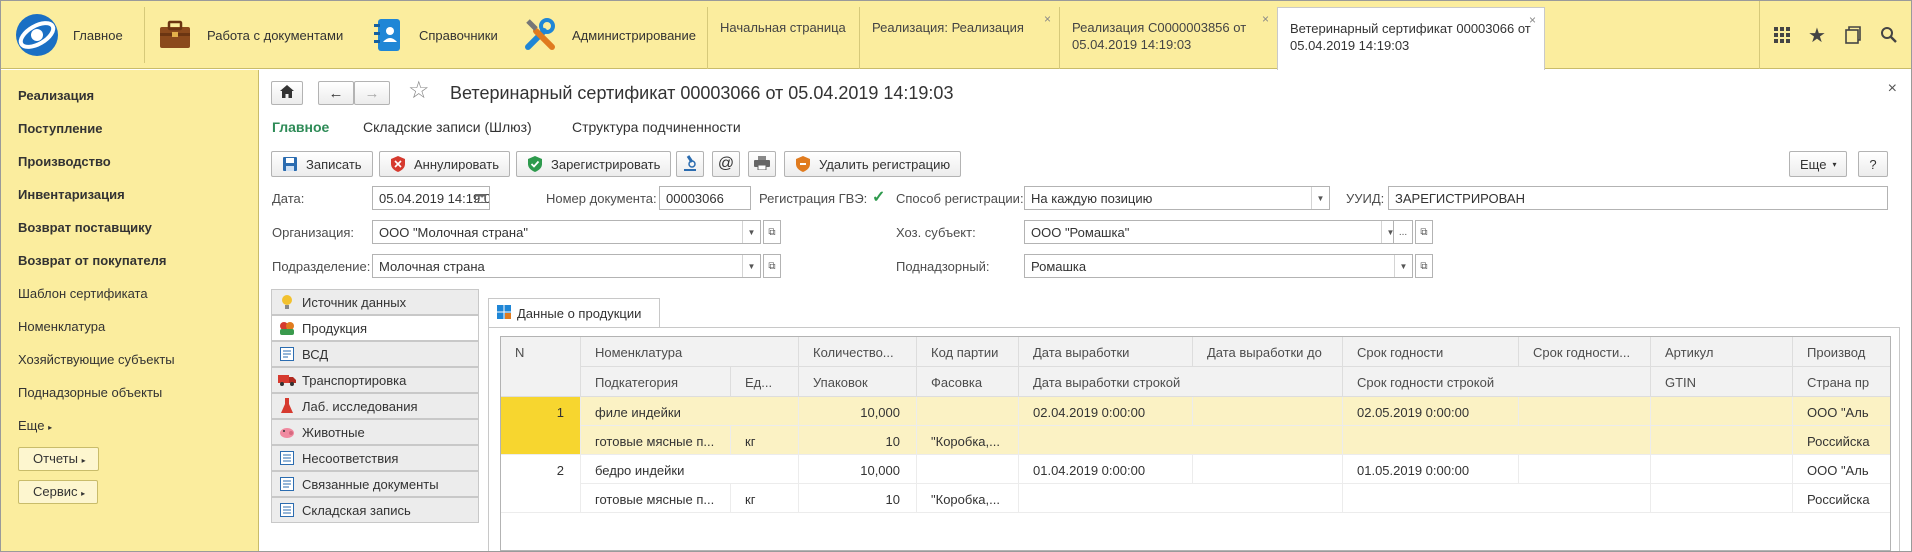  I want to click on nav-mismatches: Несоответствия, so click(375, 458).